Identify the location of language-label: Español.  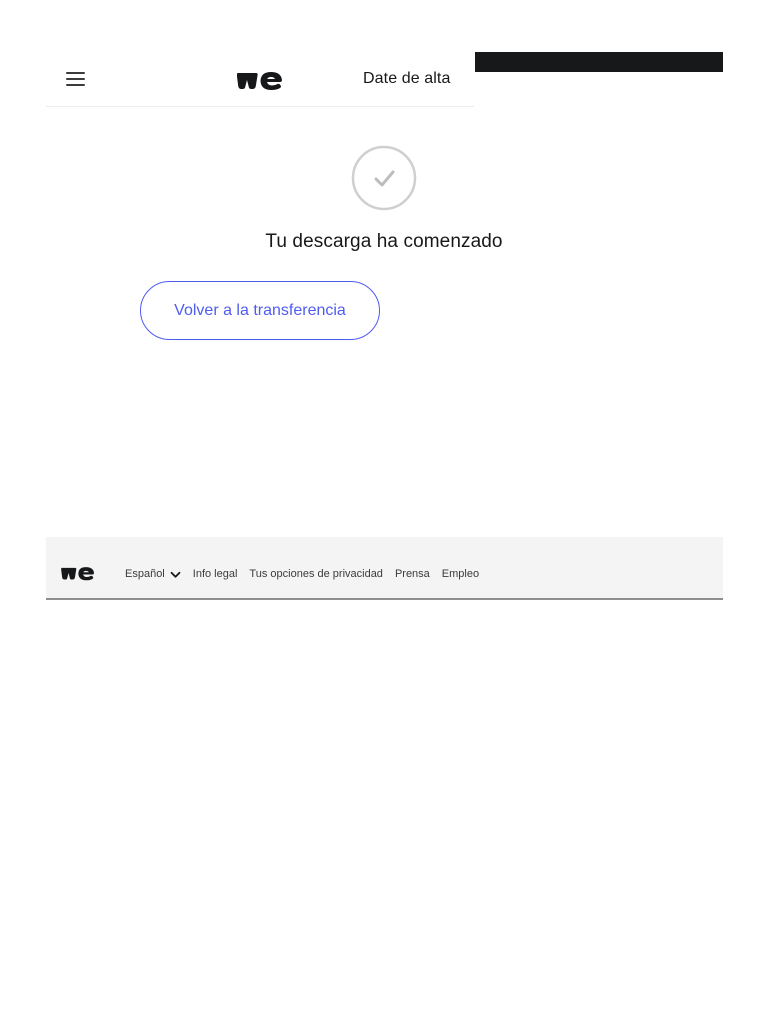
(145, 574).